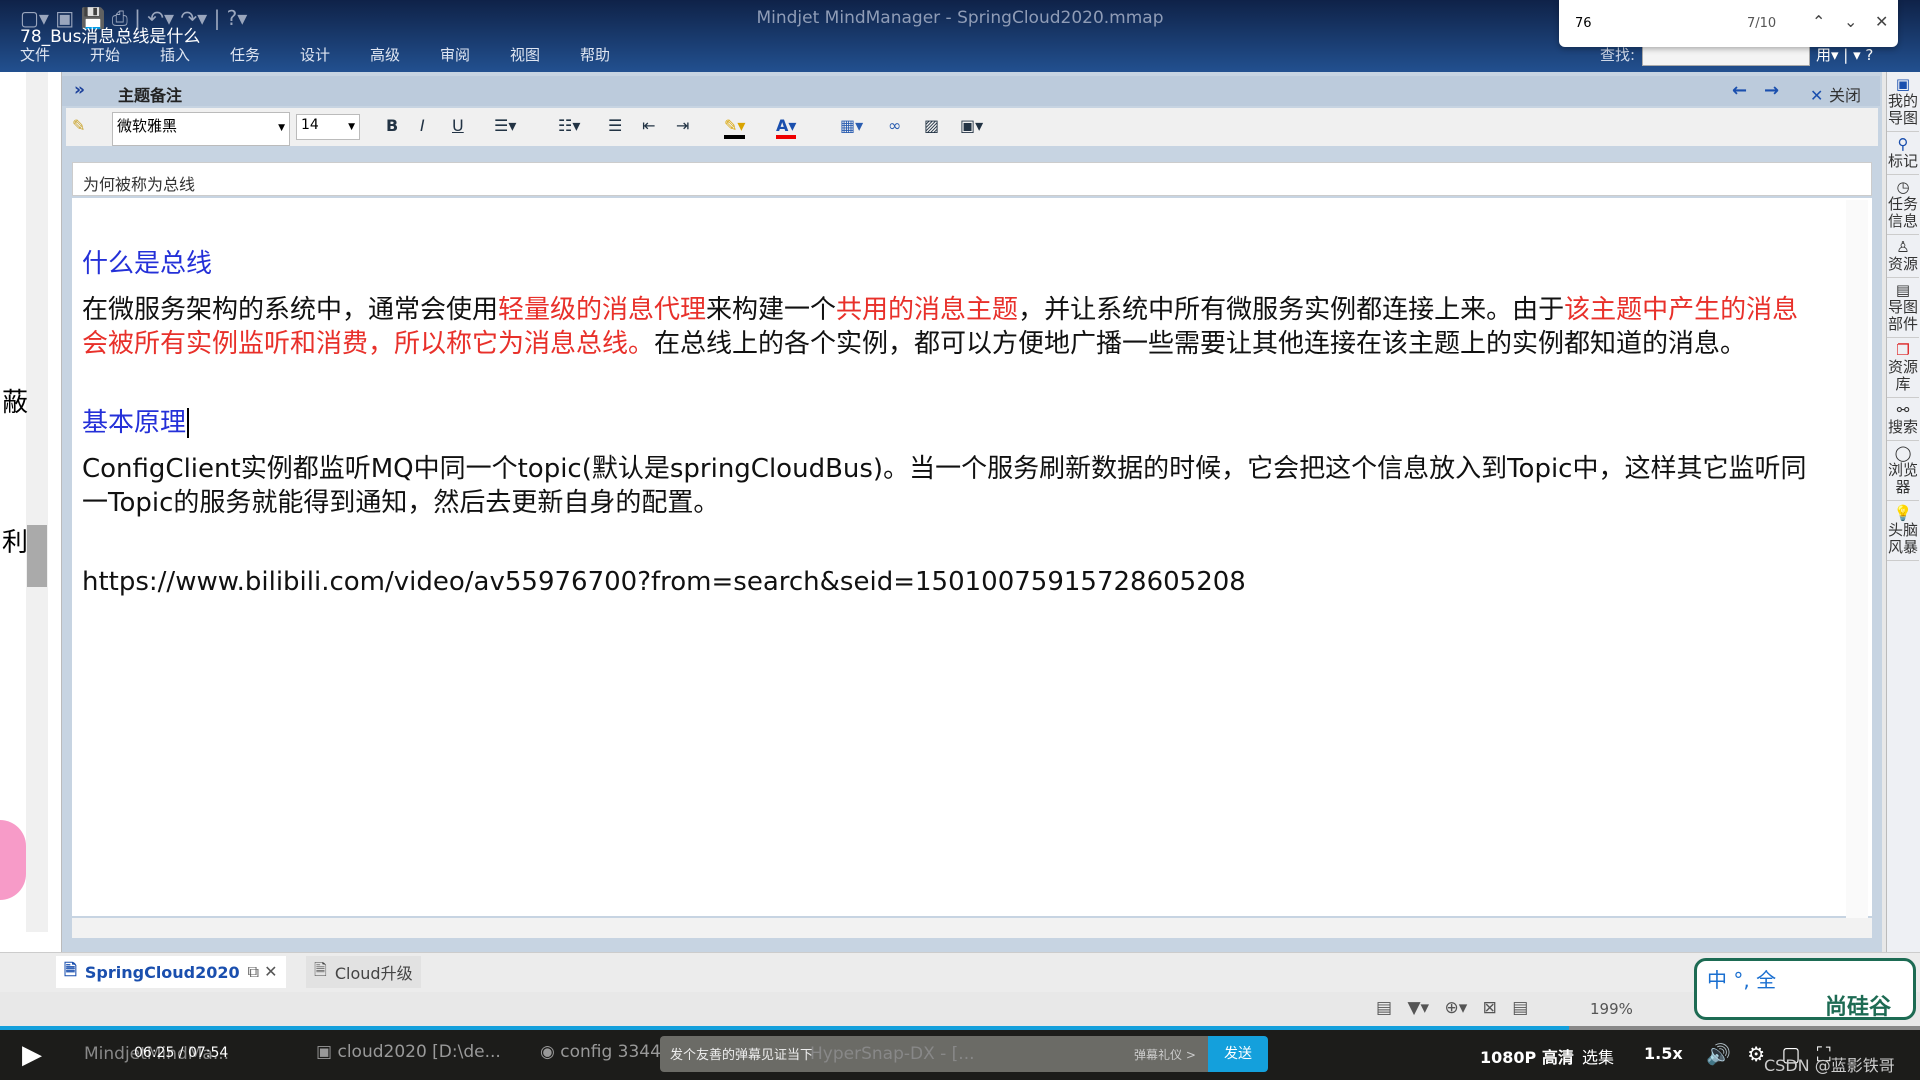  What do you see at coordinates (1903, 205) in the screenshot?
I see `sidebar-task-info: ◷ 任务信息` at bounding box center [1903, 205].